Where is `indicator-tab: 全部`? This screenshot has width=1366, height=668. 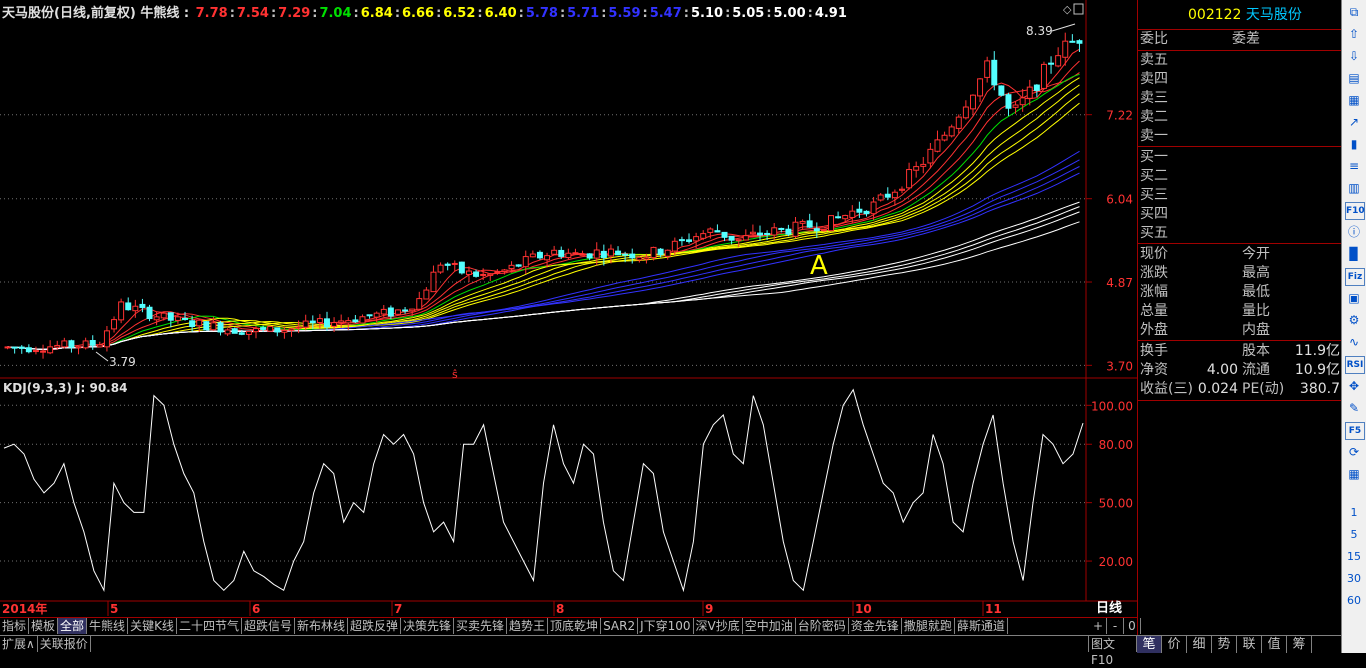 indicator-tab: 全部 is located at coordinates (73, 626).